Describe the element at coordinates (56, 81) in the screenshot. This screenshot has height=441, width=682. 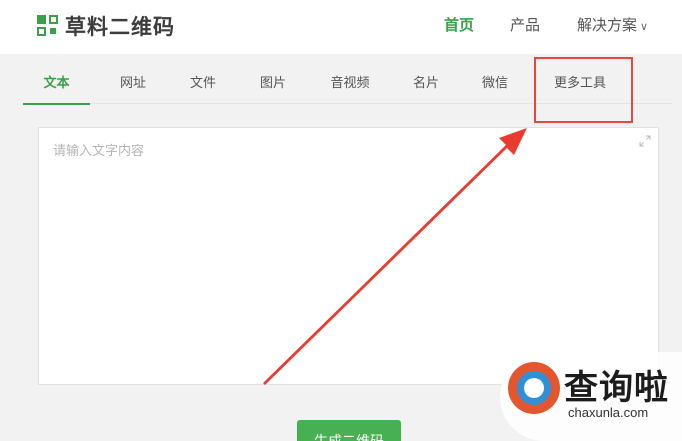
I see `tab-text: 文本` at that location.